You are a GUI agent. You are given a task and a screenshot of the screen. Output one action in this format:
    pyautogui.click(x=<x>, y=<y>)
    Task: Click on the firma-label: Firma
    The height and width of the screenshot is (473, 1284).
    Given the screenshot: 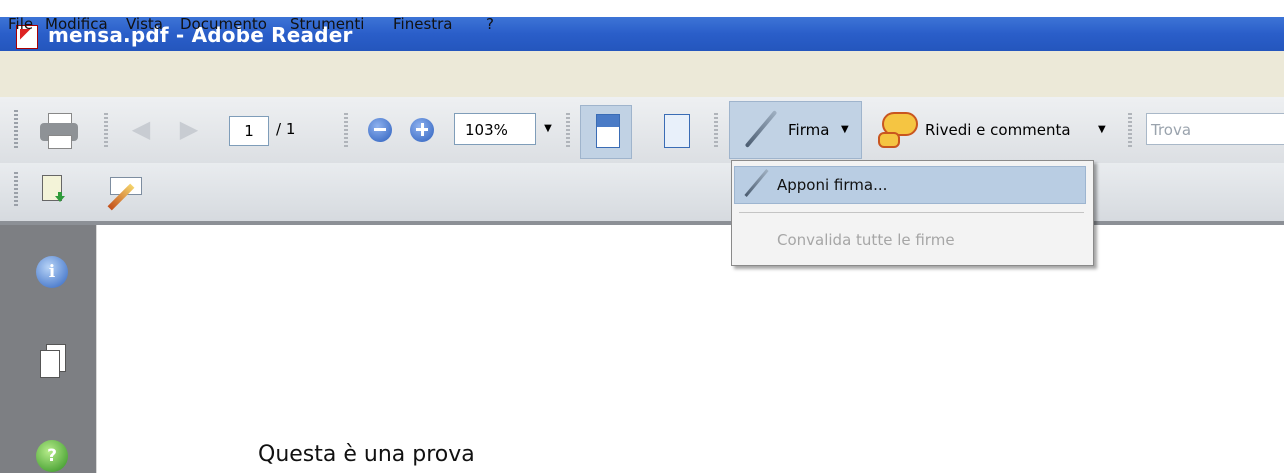 What is the action you would take?
    pyautogui.click(x=809, y=130)
    